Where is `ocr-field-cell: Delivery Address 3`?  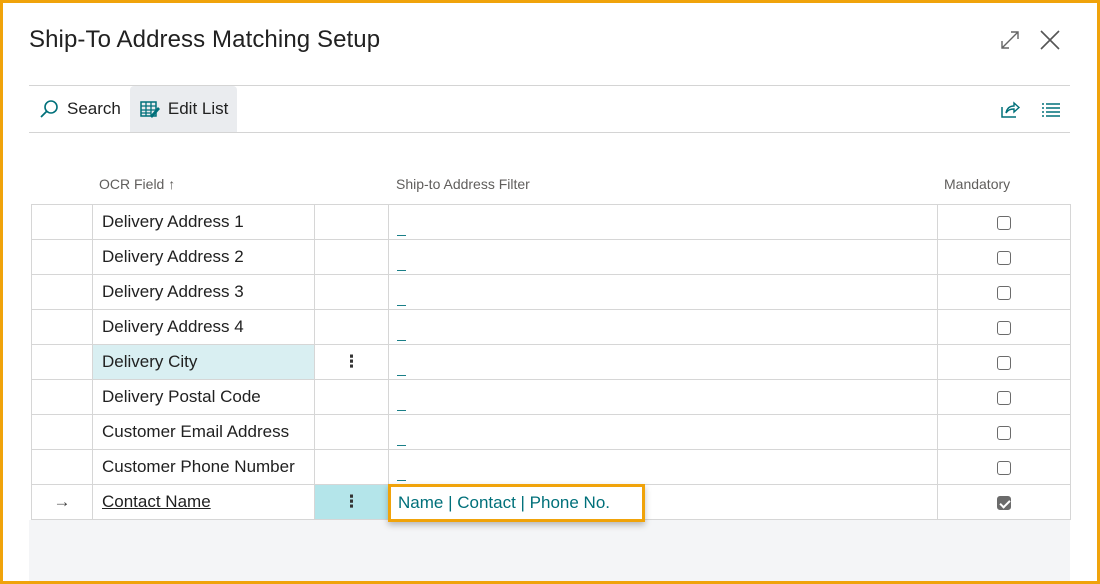 ocr-field-cell: Delivery Address 3 is located at coordinates (203, 292).